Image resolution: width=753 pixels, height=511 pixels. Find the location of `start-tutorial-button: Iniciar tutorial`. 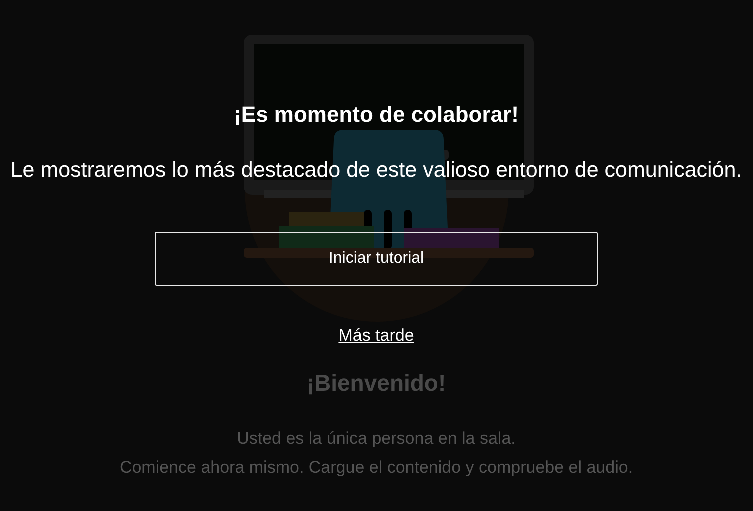

start-tutorial-button: Iniciar tutorial is located at coordinates (376, 259).